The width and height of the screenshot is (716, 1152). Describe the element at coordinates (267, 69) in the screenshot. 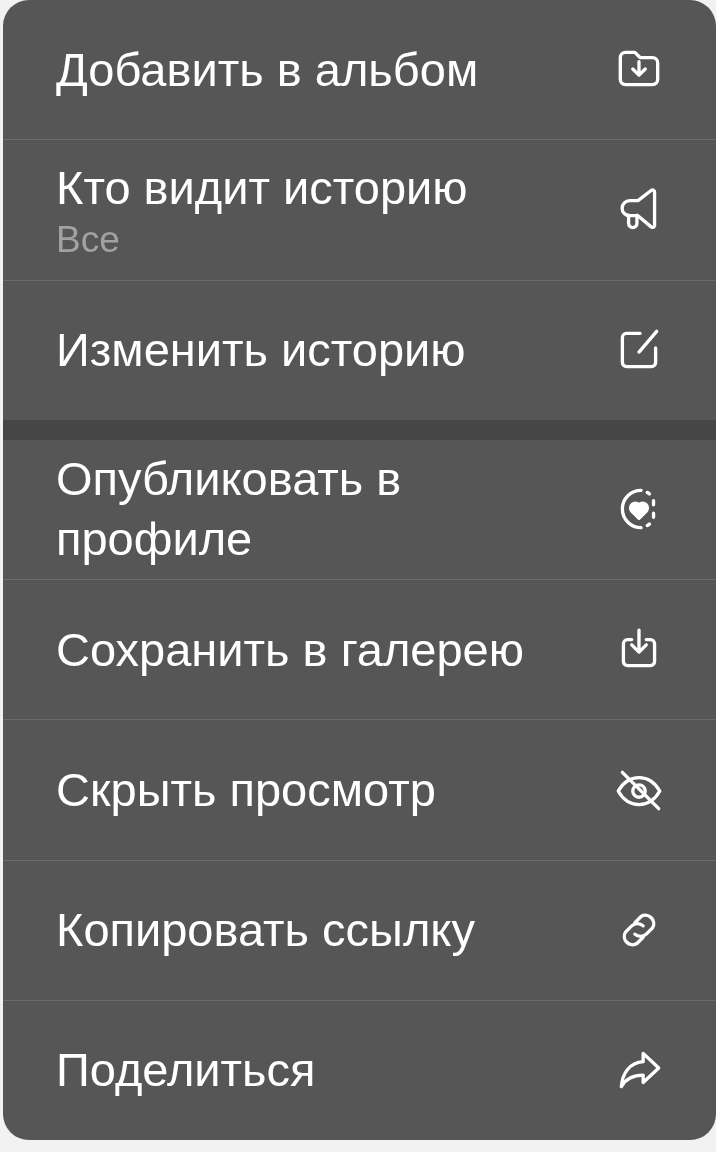

I see `menu-item-label: Добавить в альбом` at that location.